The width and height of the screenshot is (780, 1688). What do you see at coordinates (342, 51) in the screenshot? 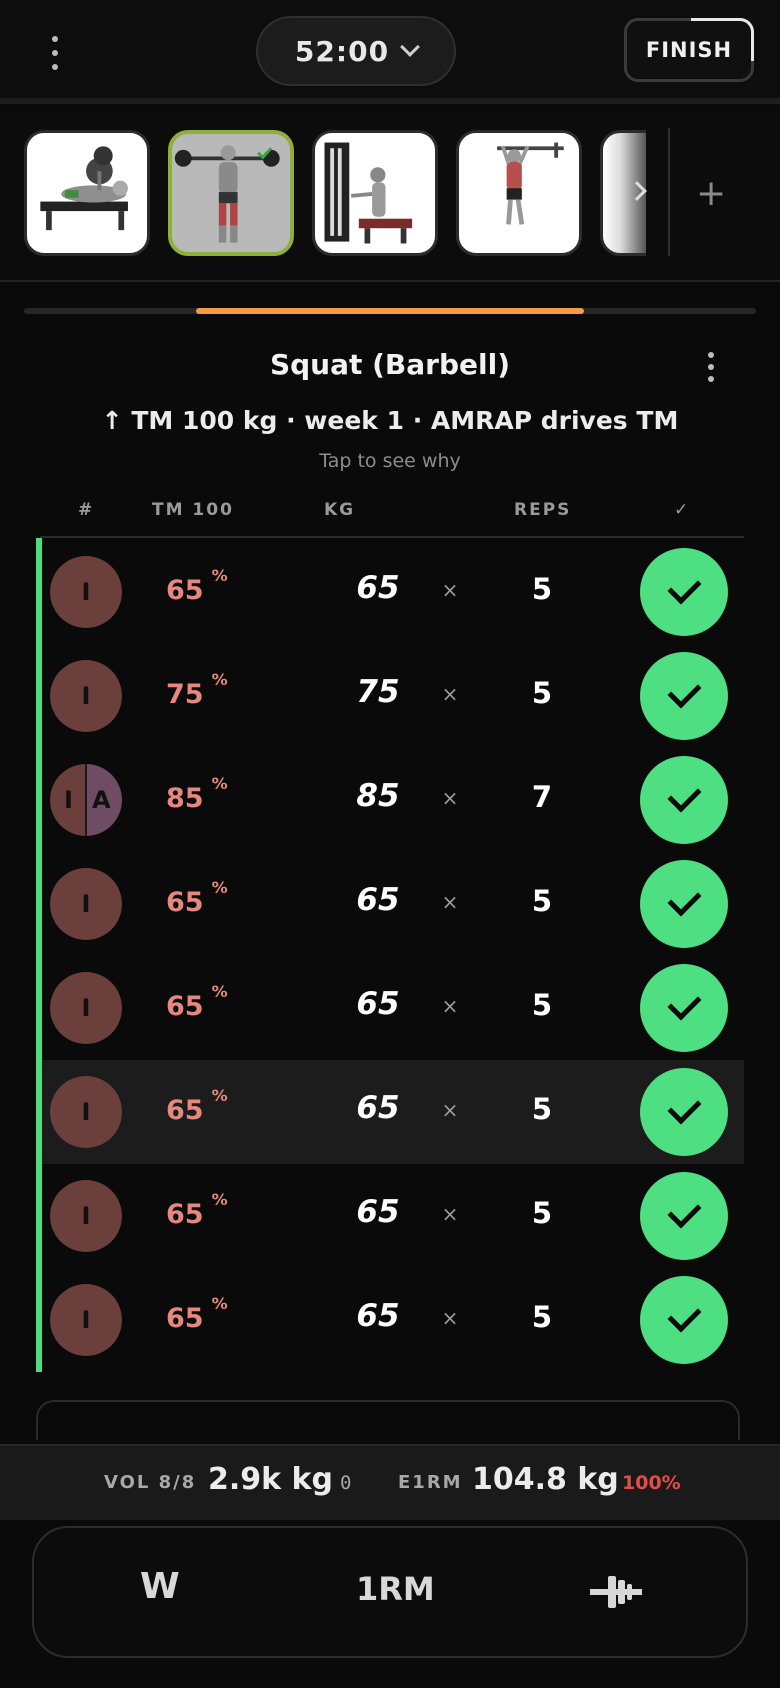
I see `timer-text: 52:00` at bounding box center [342, 51].